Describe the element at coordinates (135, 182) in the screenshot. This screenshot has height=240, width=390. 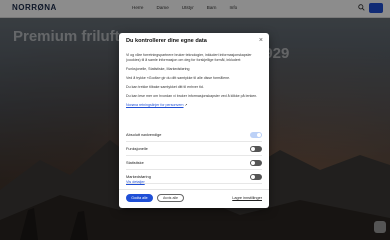
I see `show-details-link: Vis detaljer` at that location.